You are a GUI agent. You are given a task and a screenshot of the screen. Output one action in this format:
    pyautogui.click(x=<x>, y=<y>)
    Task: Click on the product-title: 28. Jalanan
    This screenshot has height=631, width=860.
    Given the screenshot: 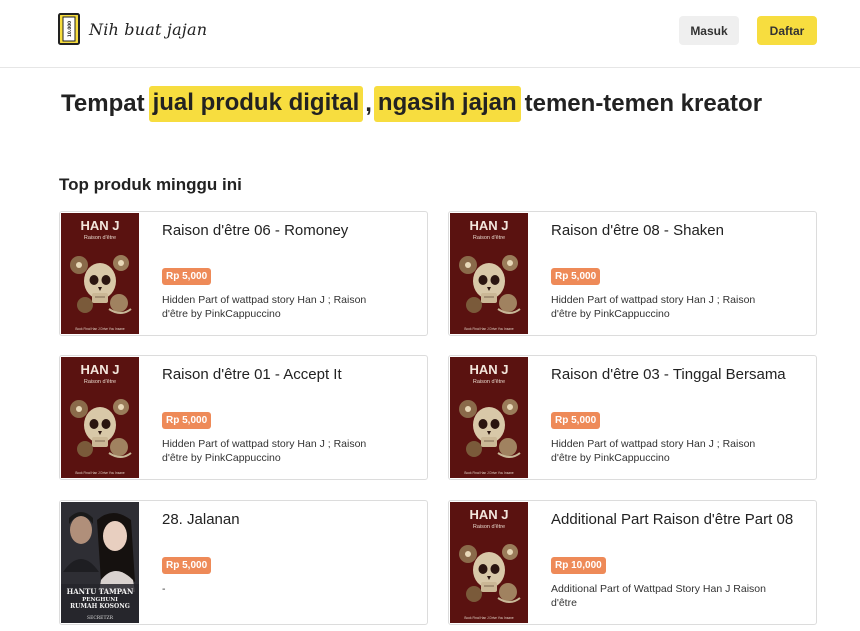 What is the action you would take?
    pyautogui.click(x=201, y=519)
    